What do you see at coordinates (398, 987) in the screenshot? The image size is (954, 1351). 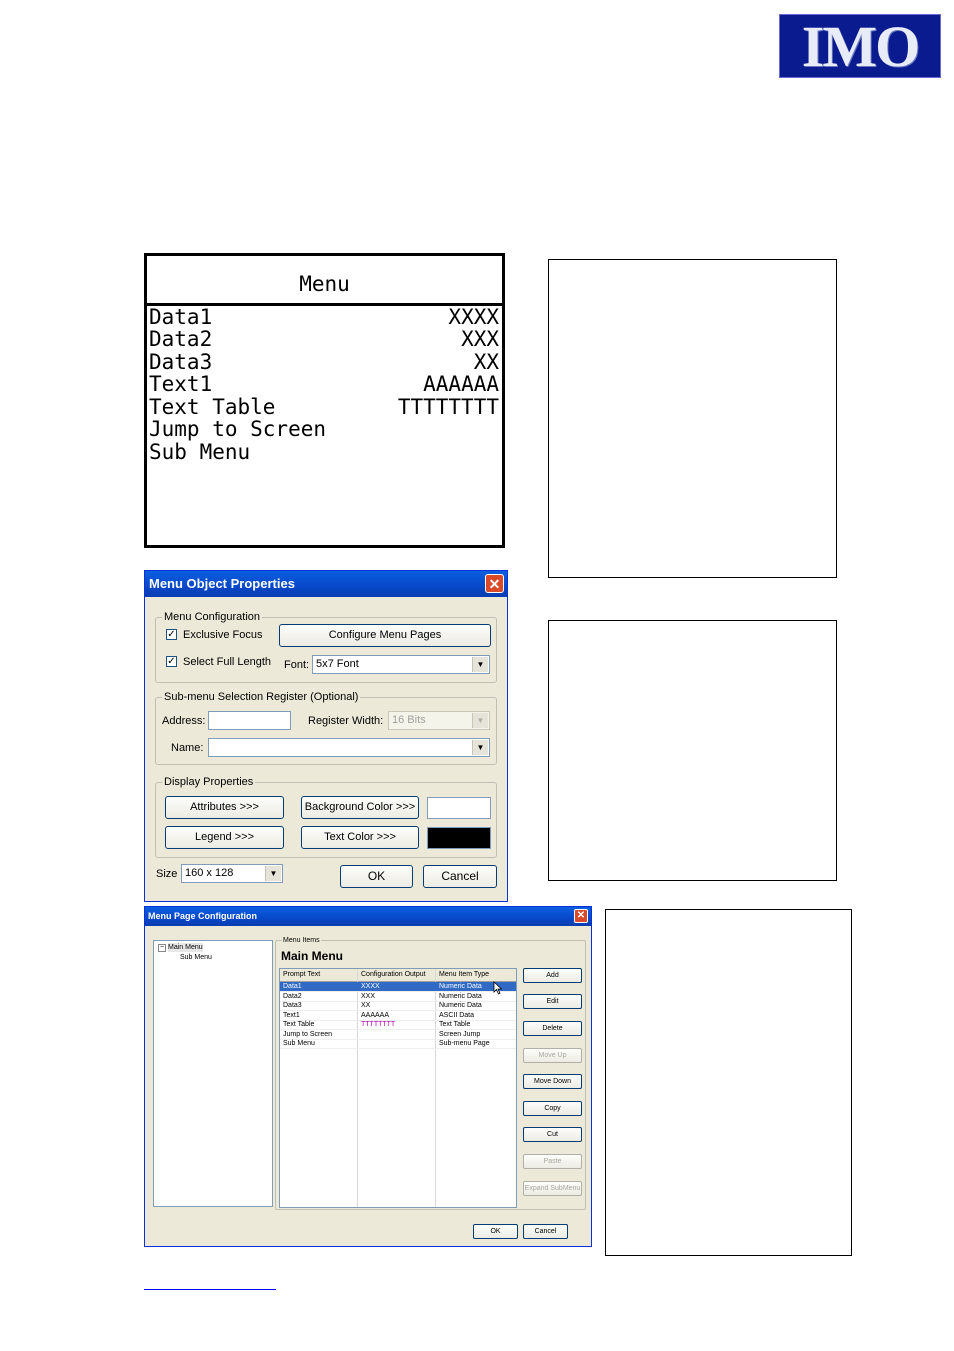 I see `table-row: Data1 XXXX Numeric Data` at bounding box center [398, 987].